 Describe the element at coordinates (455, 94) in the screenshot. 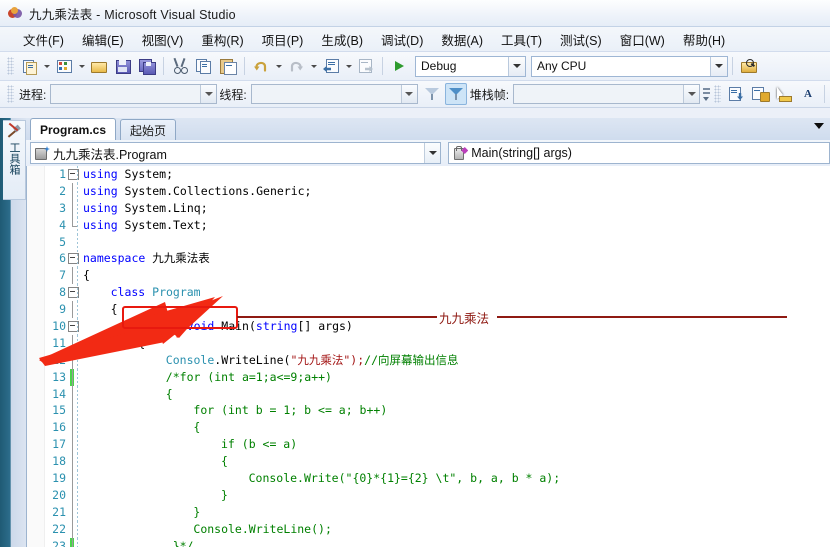

I see `filter-active-icon` at that location.